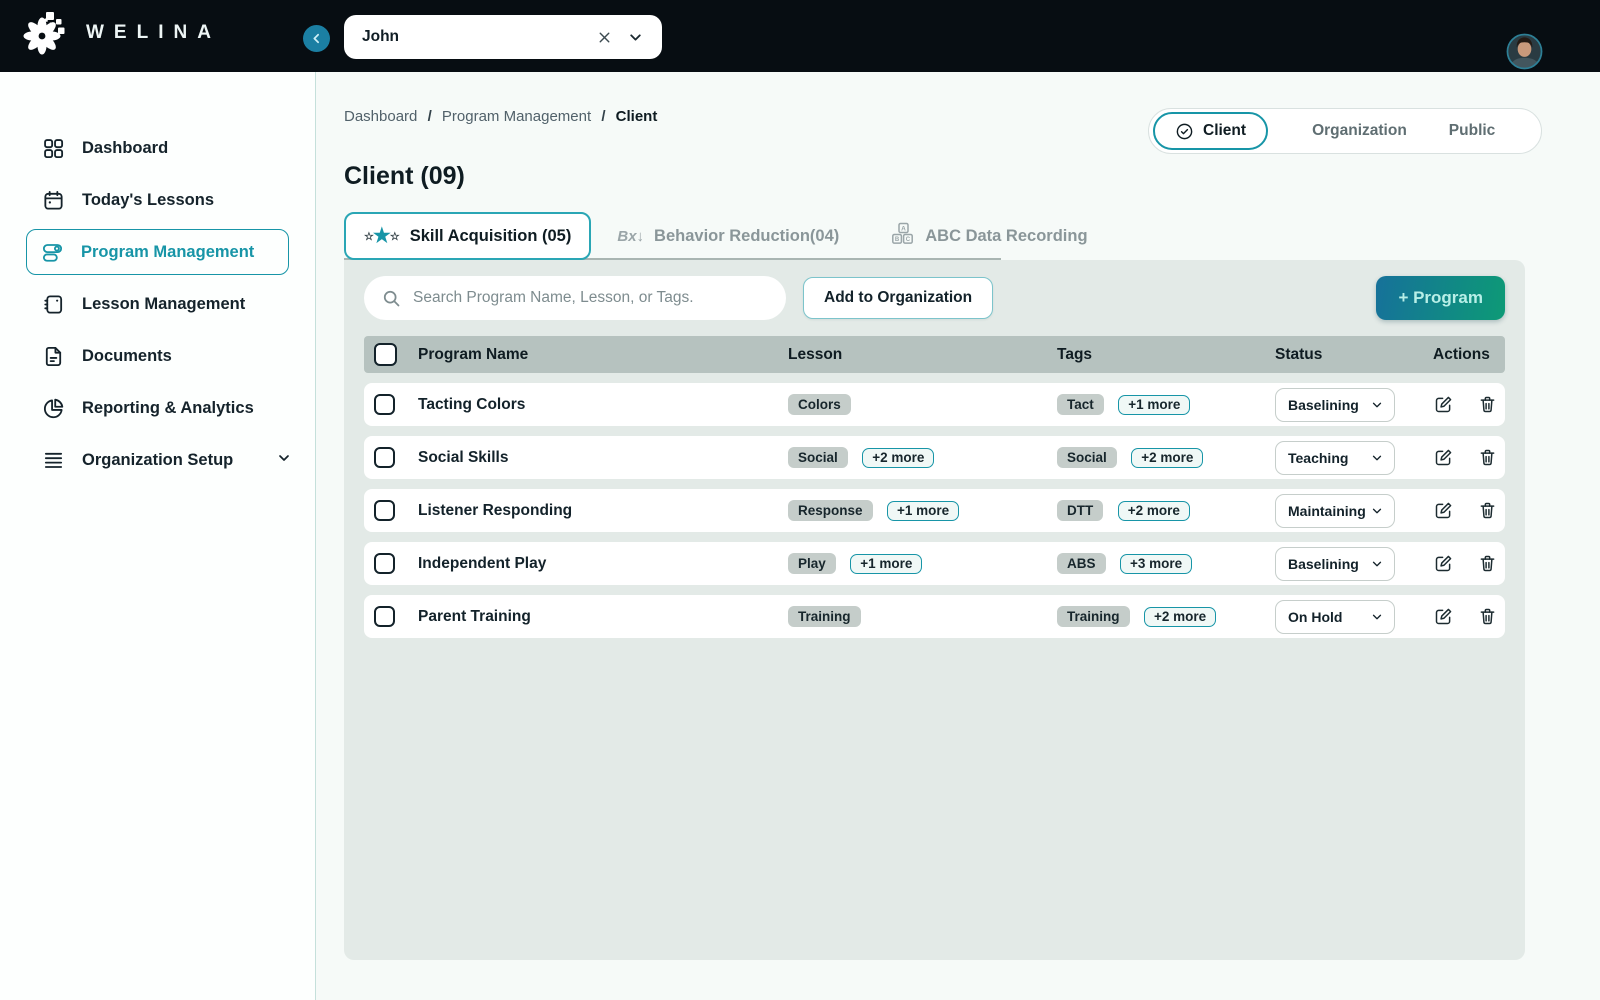 This screenshot has height=1000, width=1600. Describe the element at coordinates (404, 176) in the screenshot. I see `page-title: Client (09)` at that location.